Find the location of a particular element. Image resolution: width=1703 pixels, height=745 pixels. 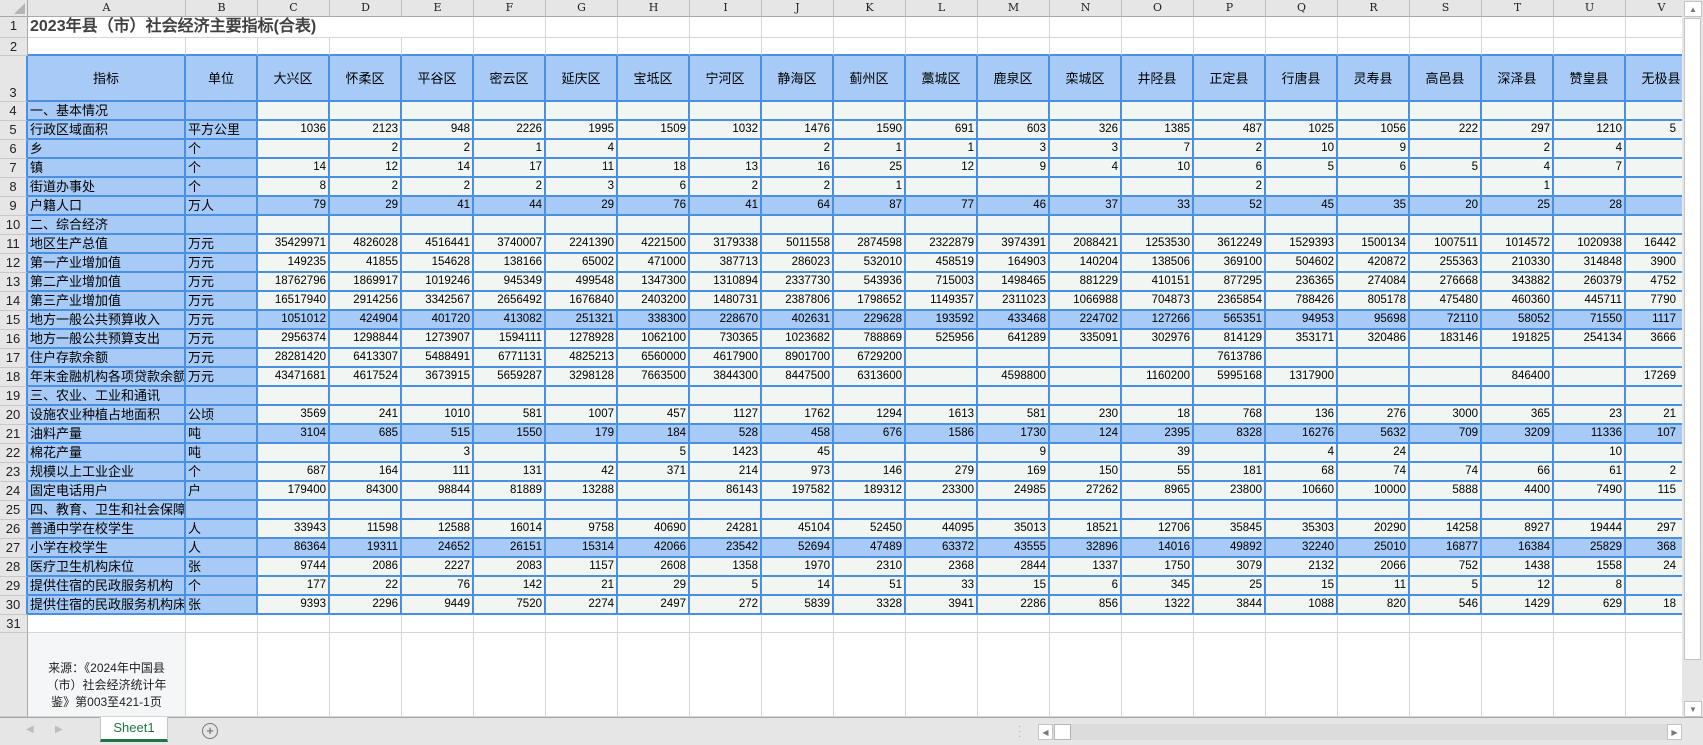

data-cell: 368 is located at coordinates (1654, 548).